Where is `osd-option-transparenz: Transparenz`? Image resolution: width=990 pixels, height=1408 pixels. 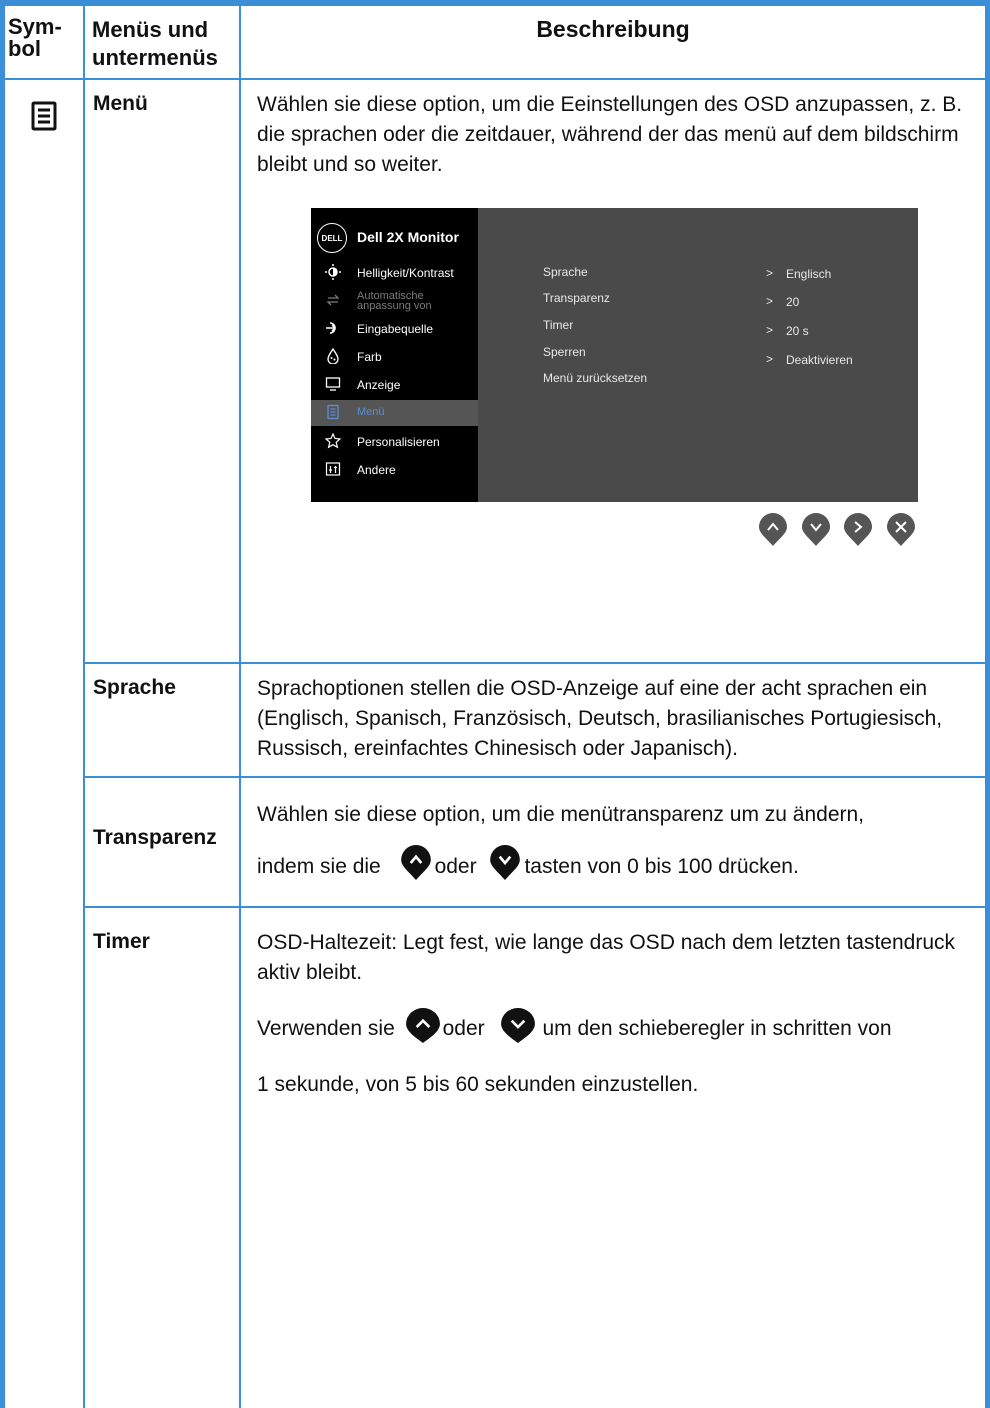
osd-option-transparenz: Transparenz is located at coordinates (576, 298).